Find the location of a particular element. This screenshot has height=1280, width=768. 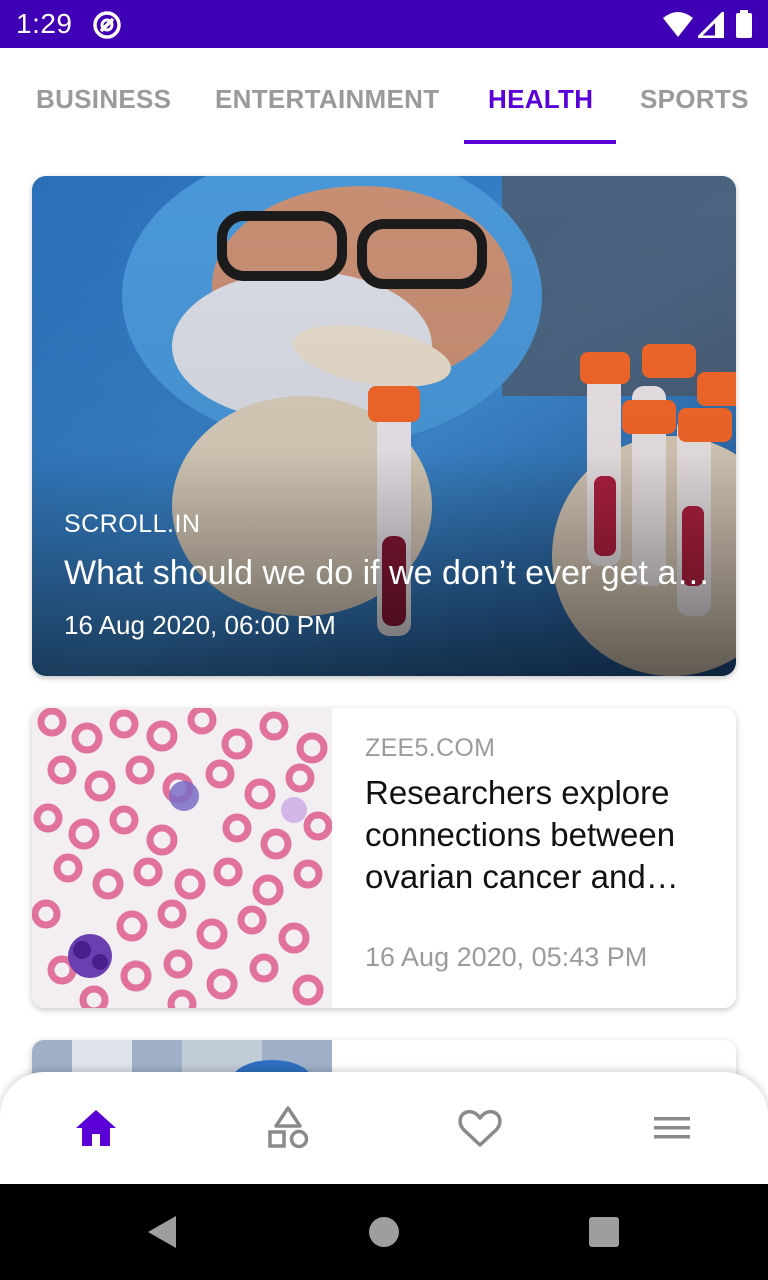

tab-sports: SPORTS is located at coordinates (694, 99).